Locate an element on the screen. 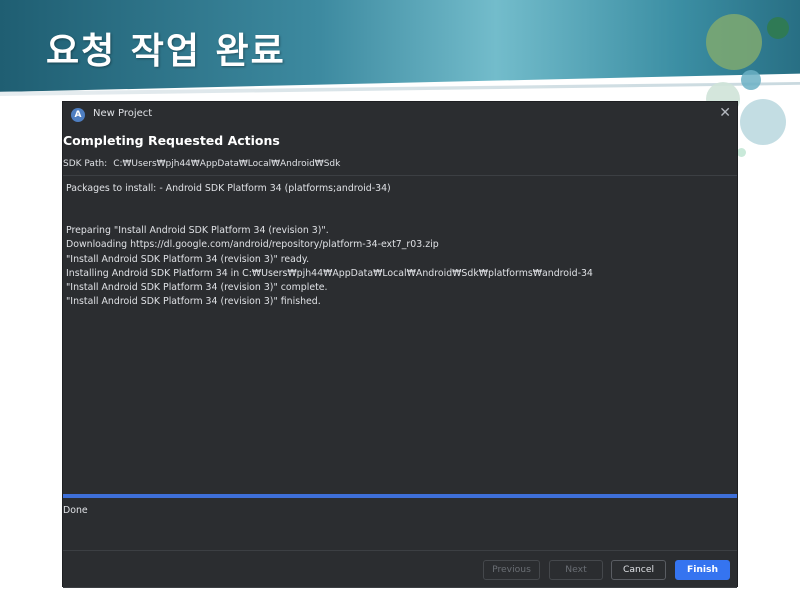 The width and height of the screenshot is (800, 600). close-icon: ✕ is located at coordinates (725, 113).